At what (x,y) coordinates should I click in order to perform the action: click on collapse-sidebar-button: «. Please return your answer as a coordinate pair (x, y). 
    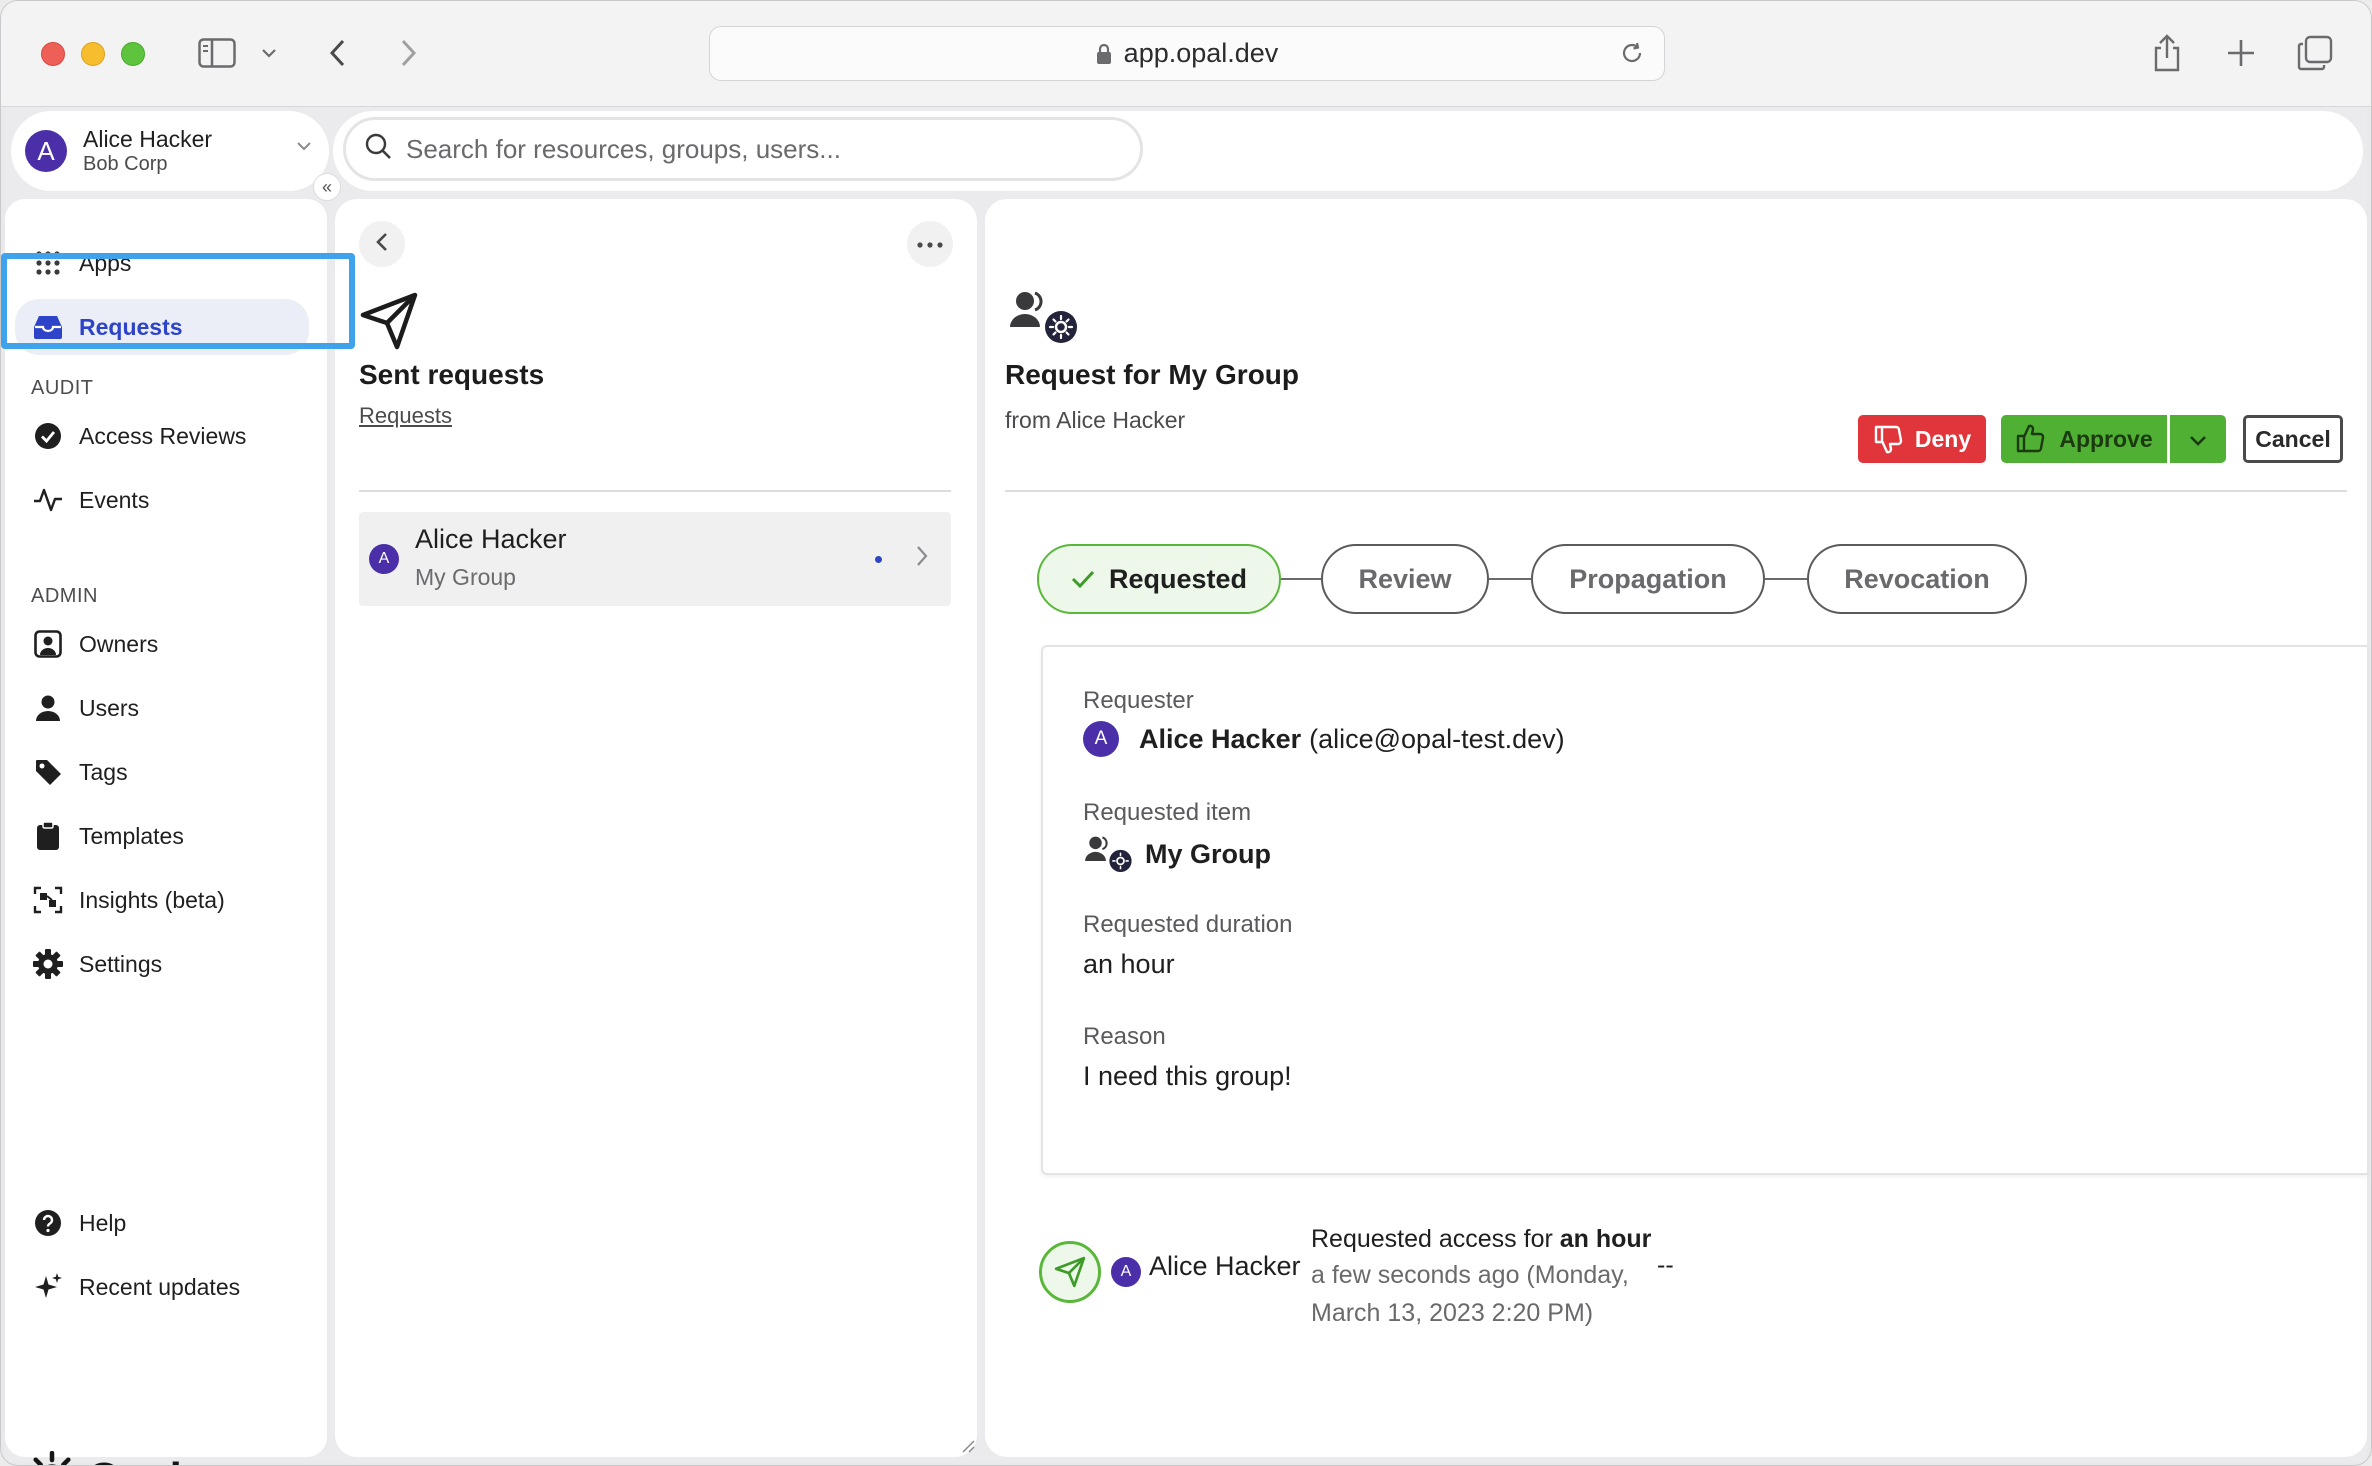
    Looking at the image, I should click on (327, 187).